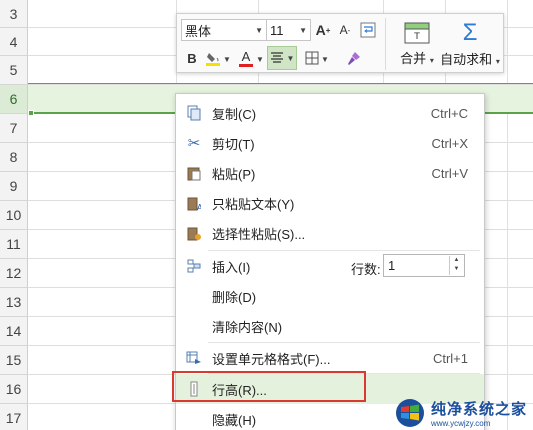 The width and height of the screenshot is (533, 430). Describe the element at coordinates (449, 143) in the screenshot. I see `menu-item-shortcut: Ctrl+X` at that location.